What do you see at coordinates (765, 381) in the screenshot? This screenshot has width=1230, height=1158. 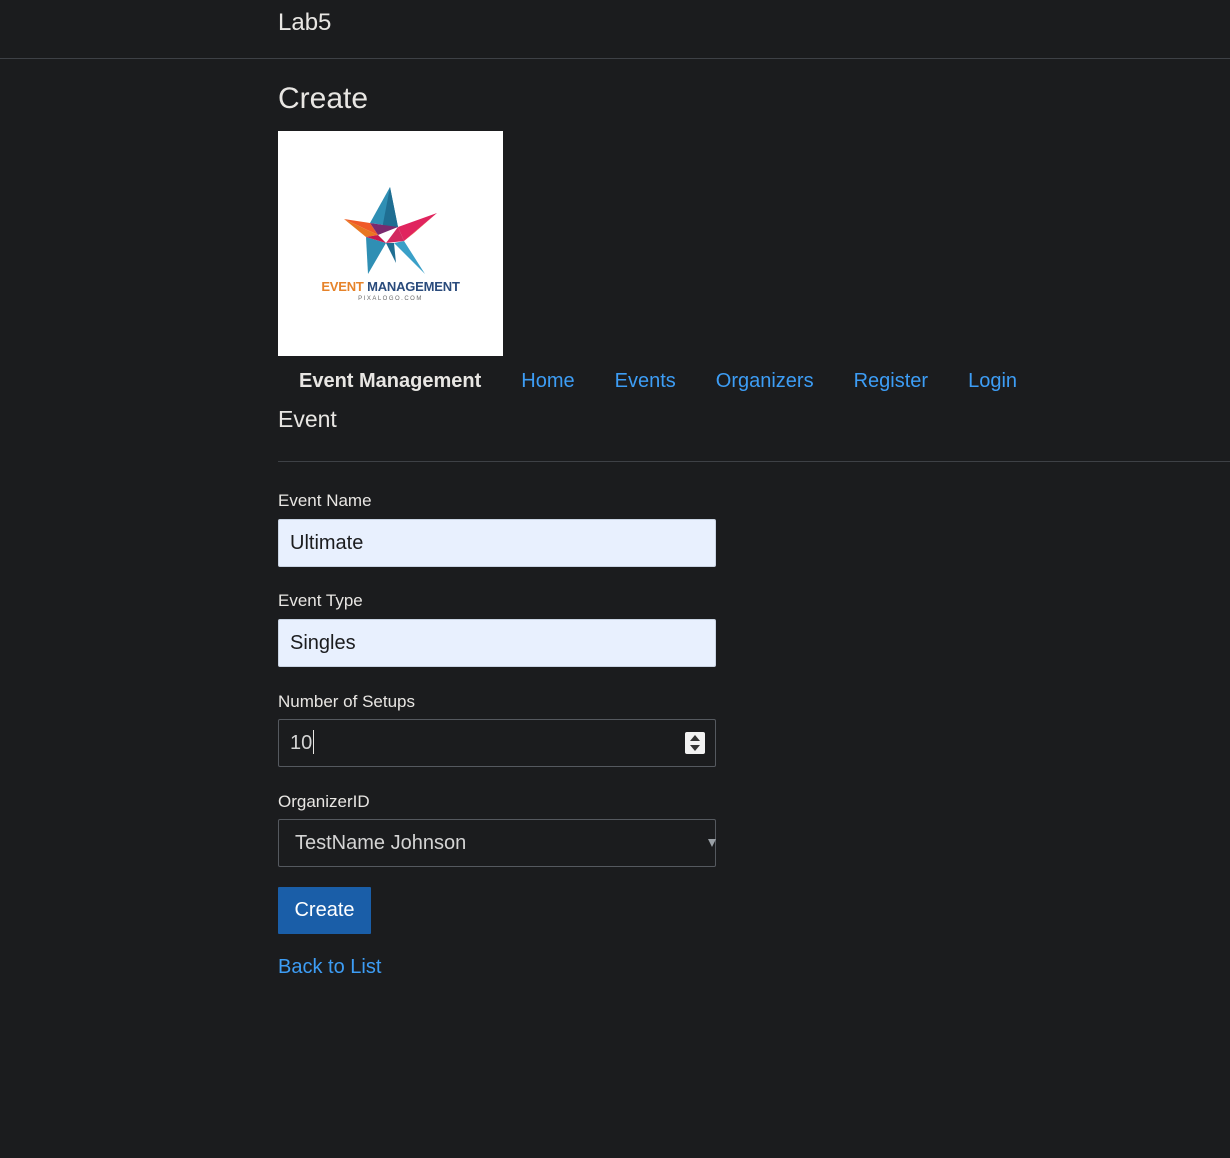 I see `nav-link-organizers: Organizers` at bounding box center [765, 381].